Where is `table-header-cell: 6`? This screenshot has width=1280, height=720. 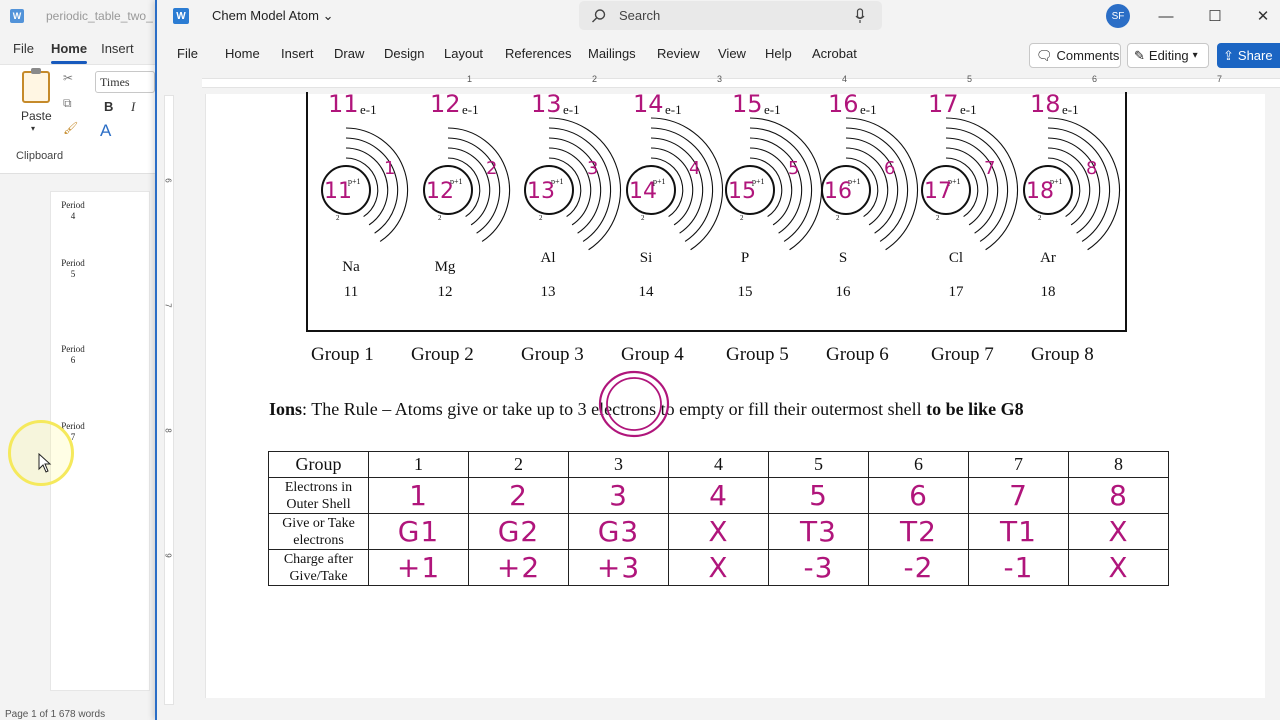
table-header-cell: 6 is located at coordinates (918, 464).